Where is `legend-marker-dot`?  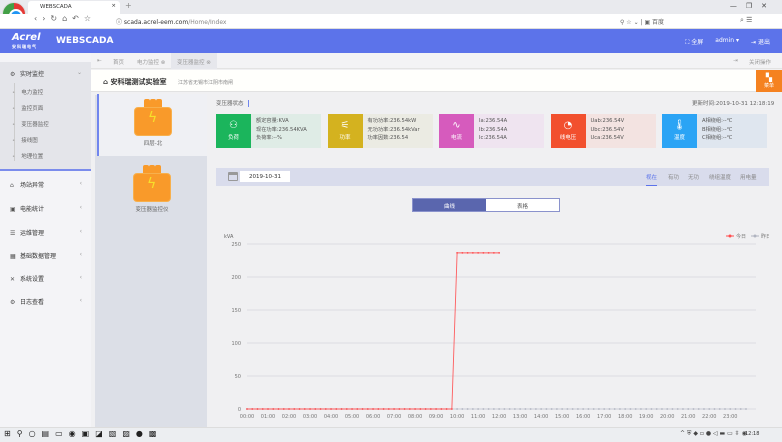 legend-marker-dot is located at coordinates (755, 236).